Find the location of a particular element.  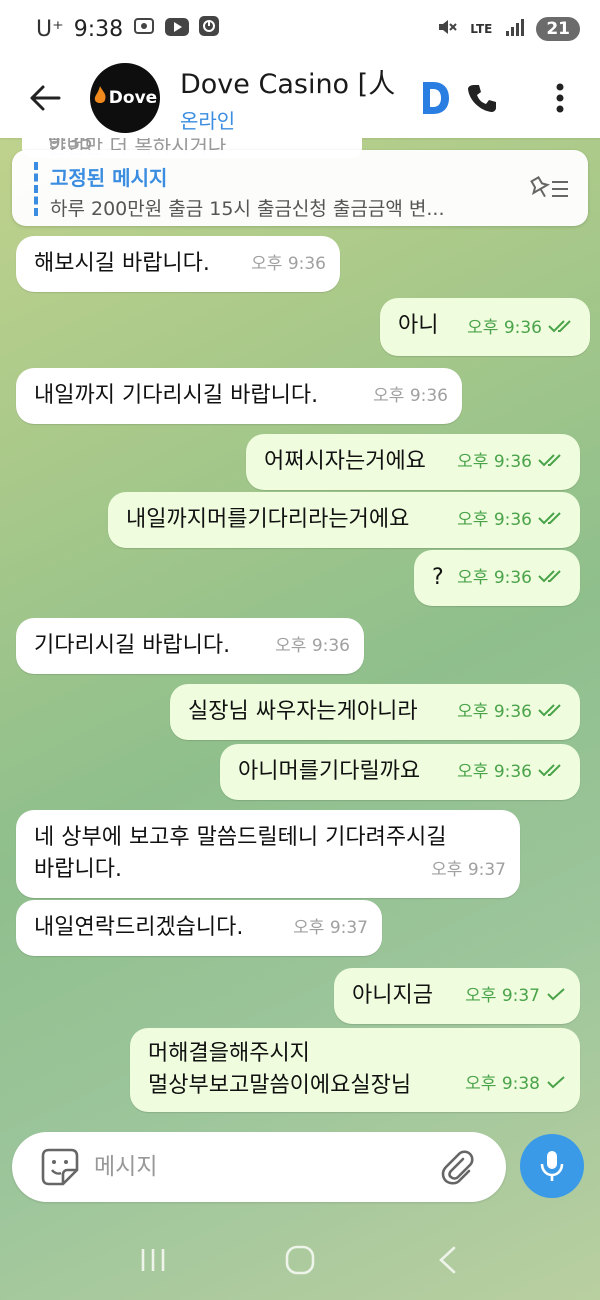

message-bubble-outgoing: 아니머를기다릴까요 오후 9:36 is located at coordinates (400, 772).